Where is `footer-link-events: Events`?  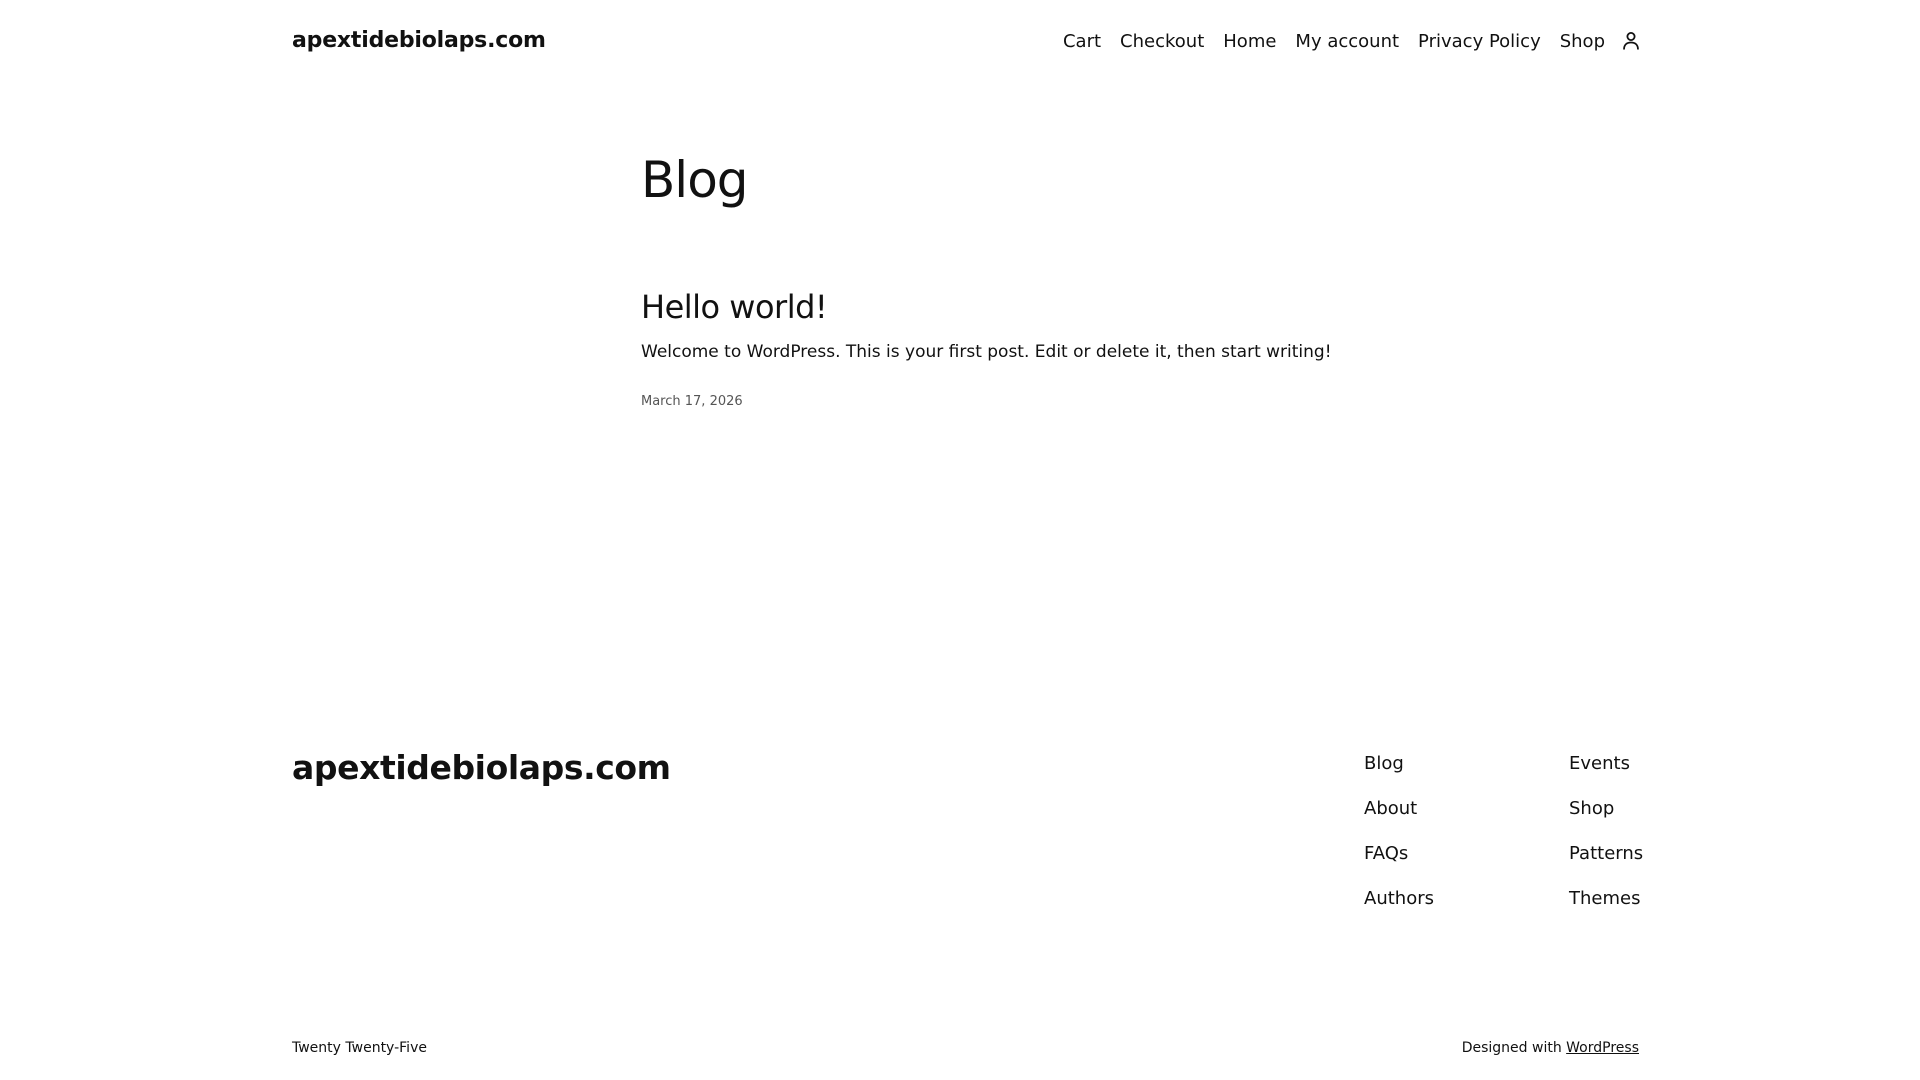 footer-link-events: Events is located at coordinates (1606, 774).